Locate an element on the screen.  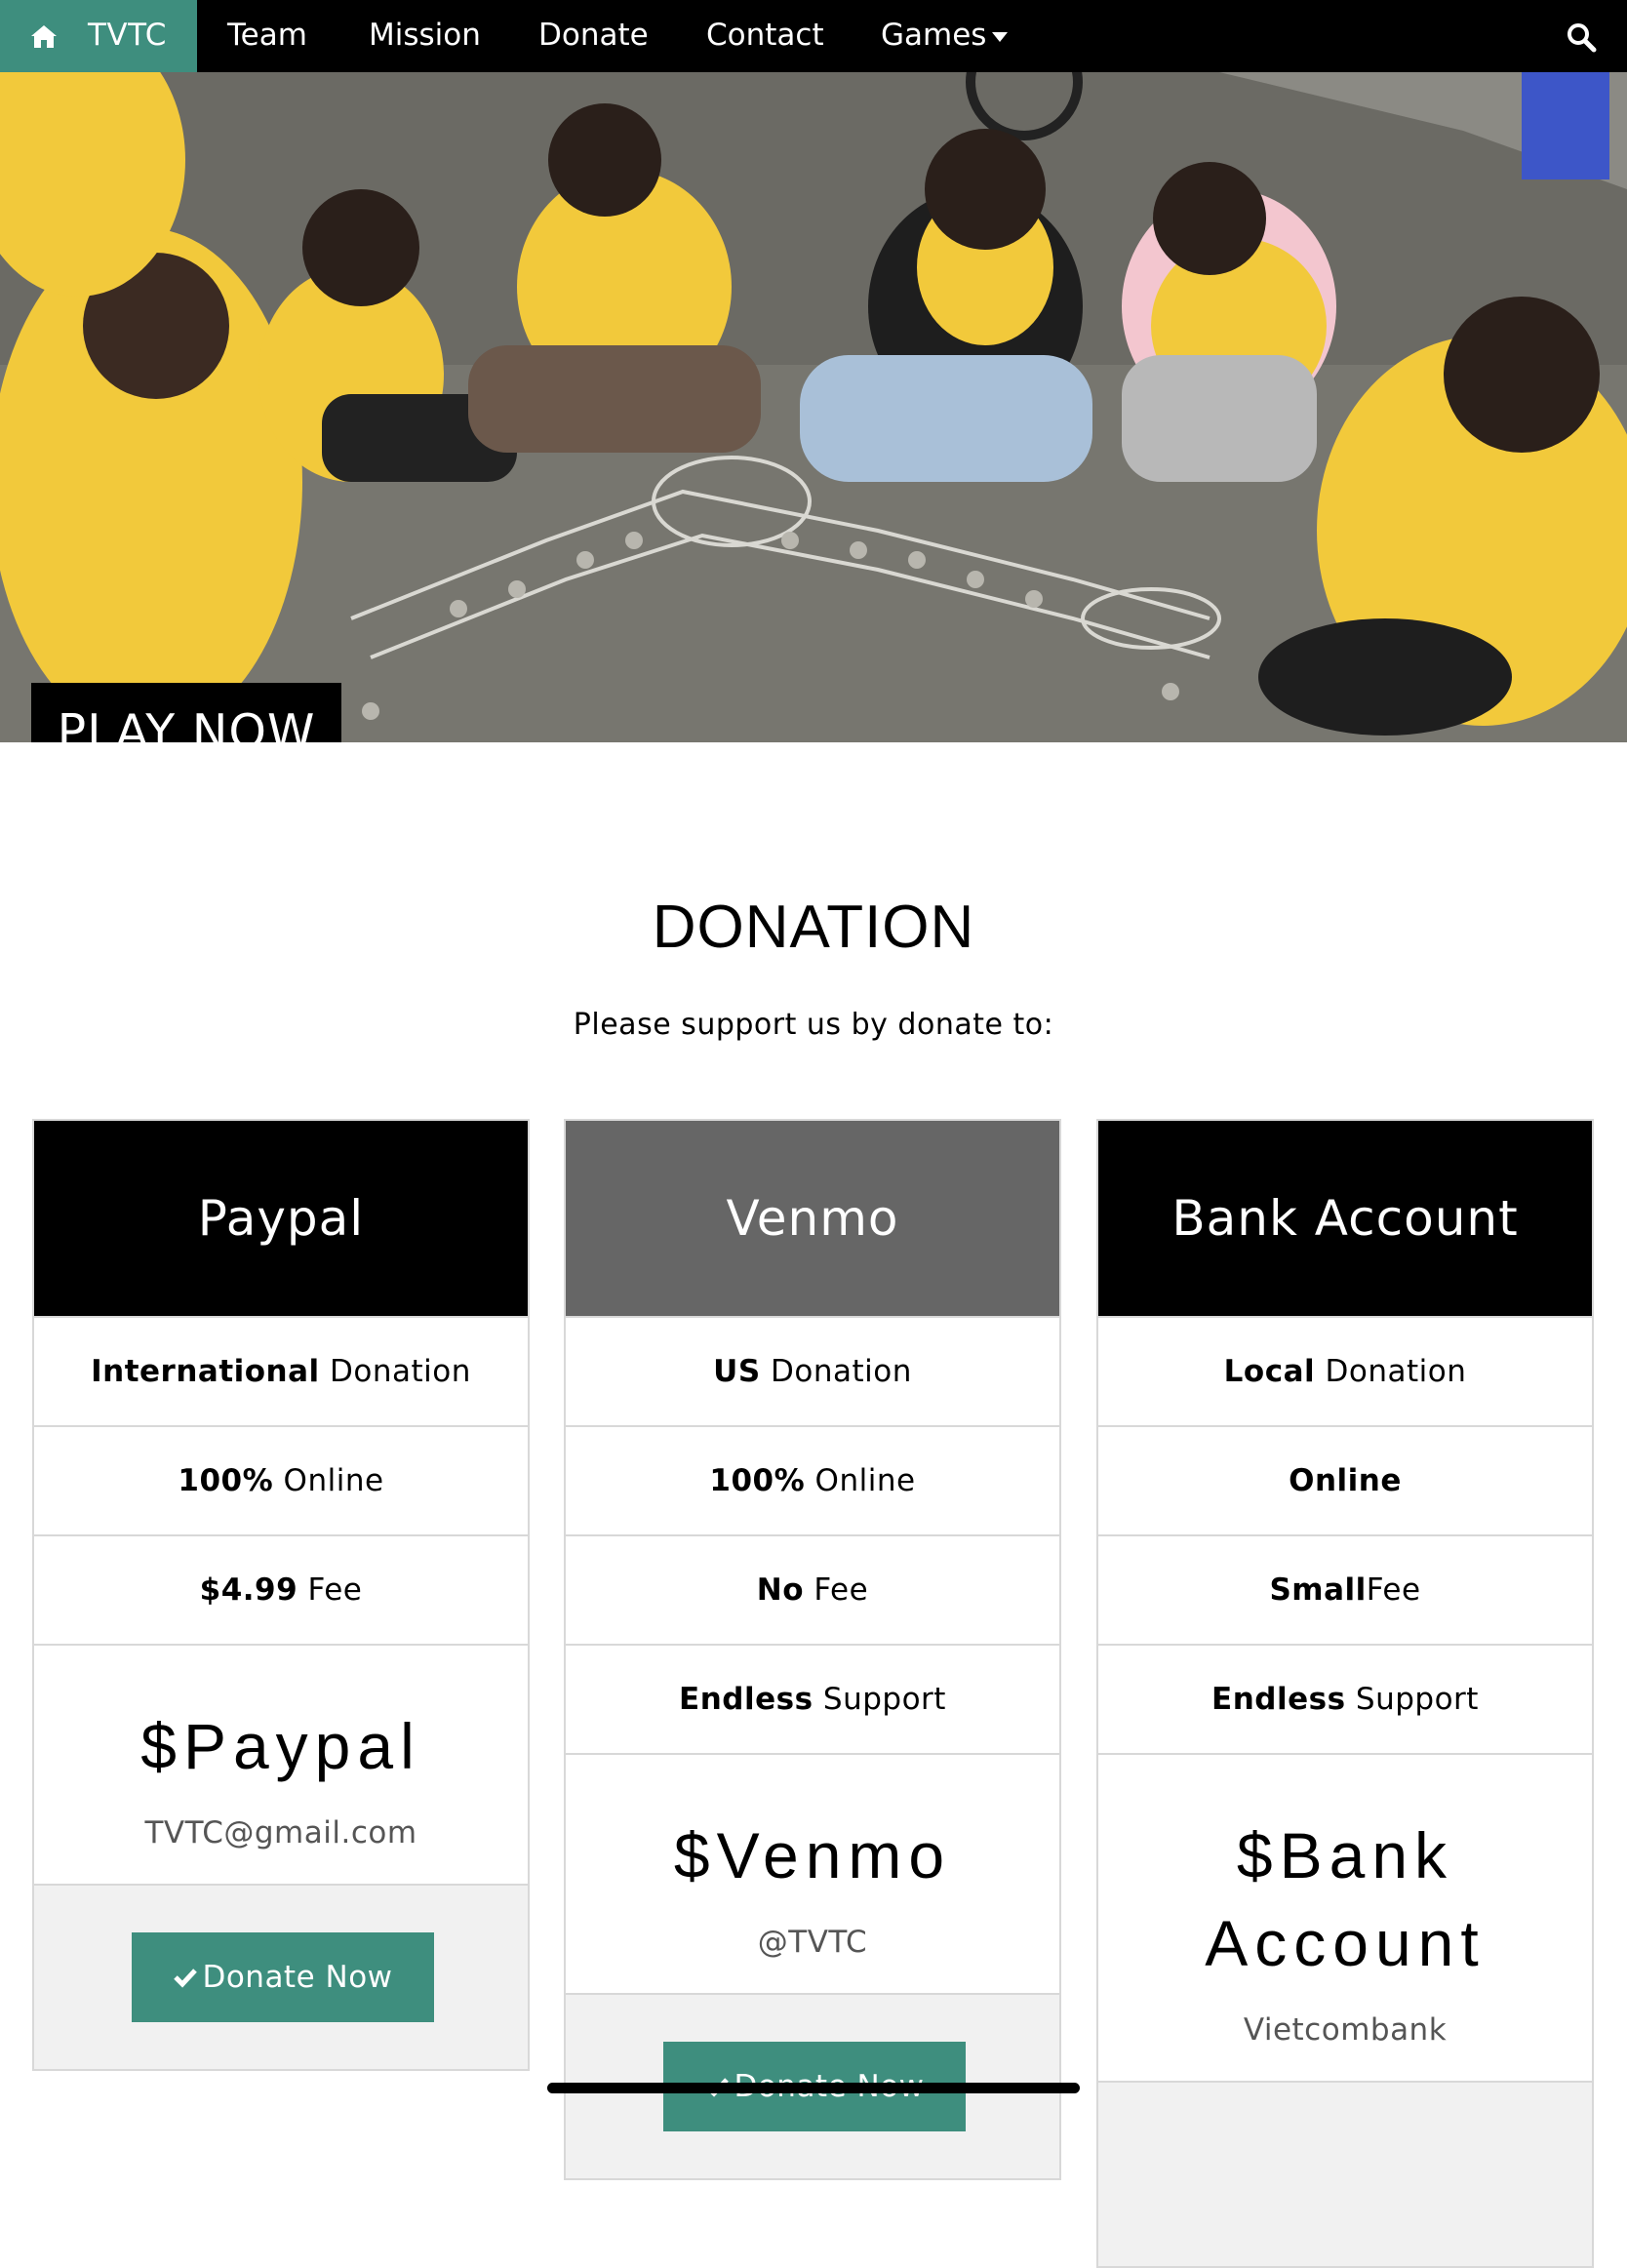
card-feature-row: US Donation is located at coordinates (812, 1370).